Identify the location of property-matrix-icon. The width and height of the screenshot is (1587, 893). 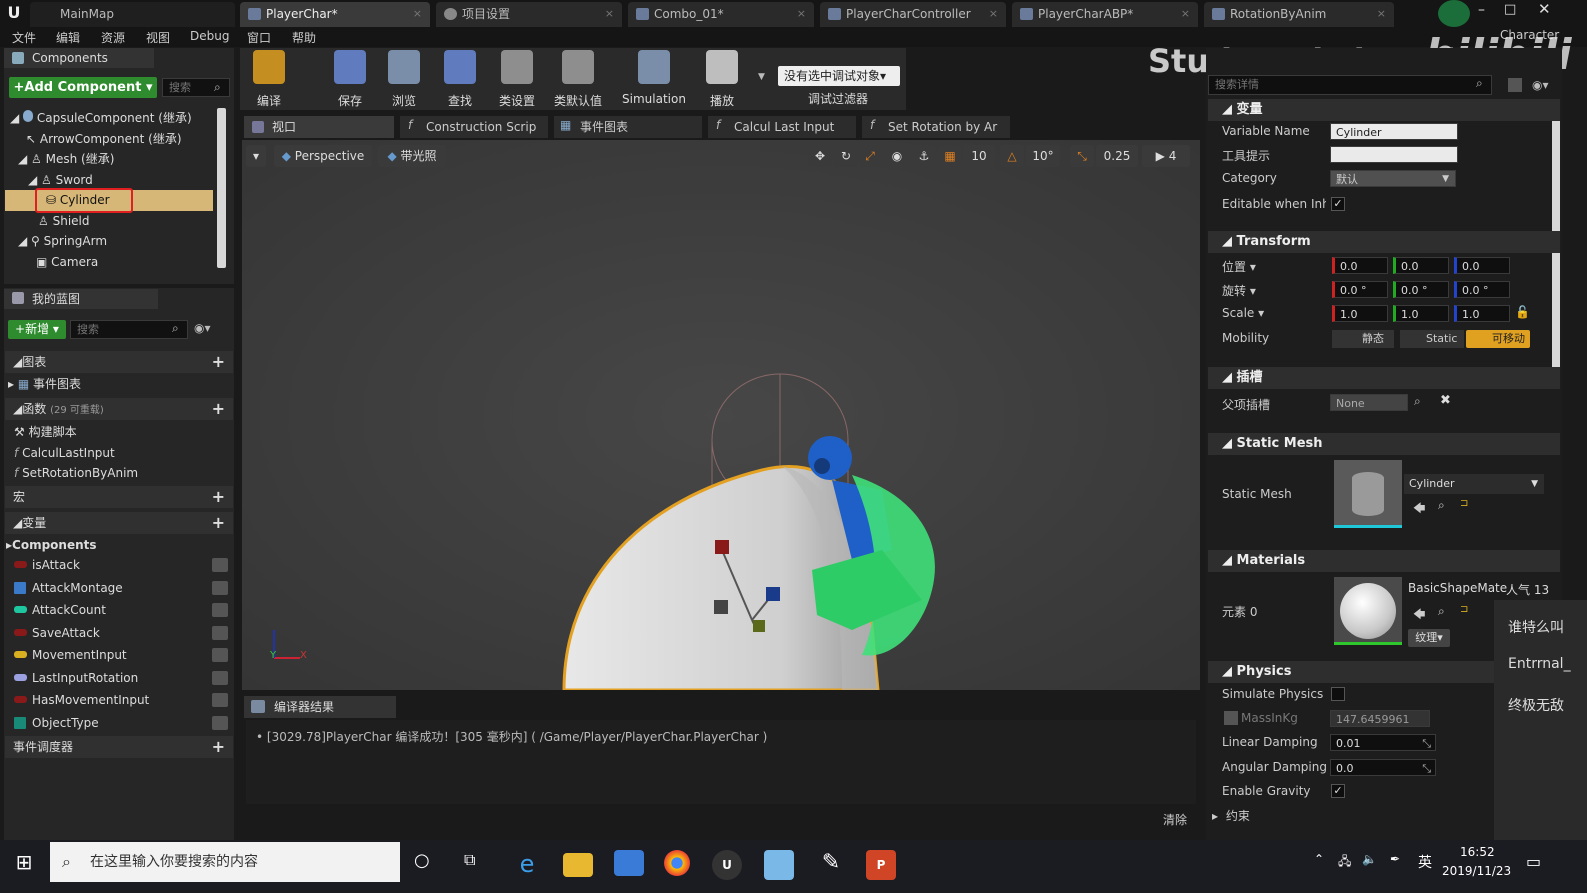
(1515, 85).